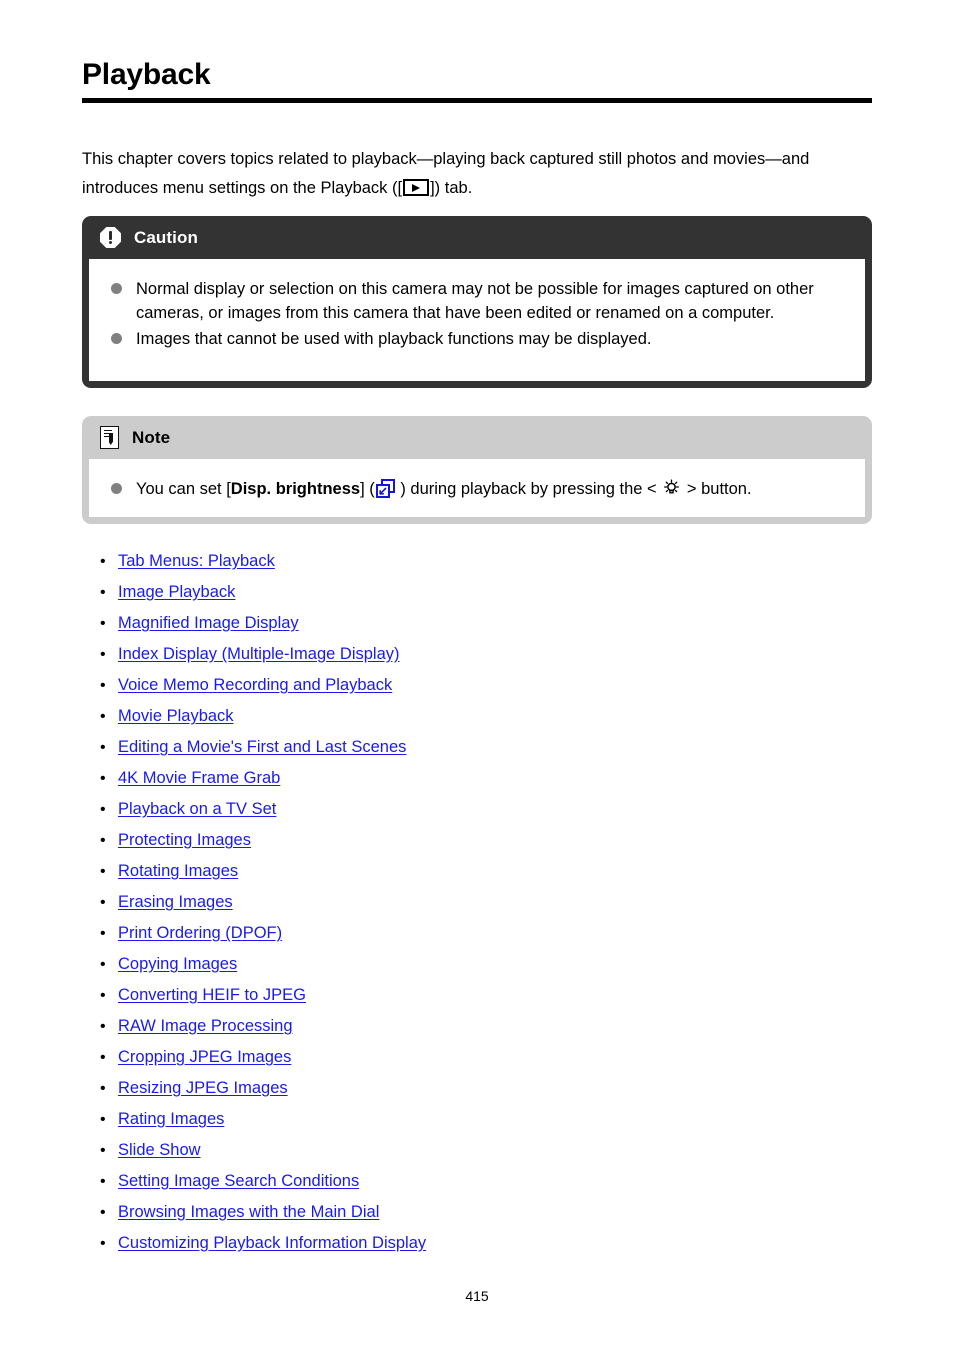 The image size is (954, 1345). What do you see at coordinates (528, 489) in the screenshot?
I see `note-text-middle: ) during playback by pressing the <` at bounding box center [528, 489].